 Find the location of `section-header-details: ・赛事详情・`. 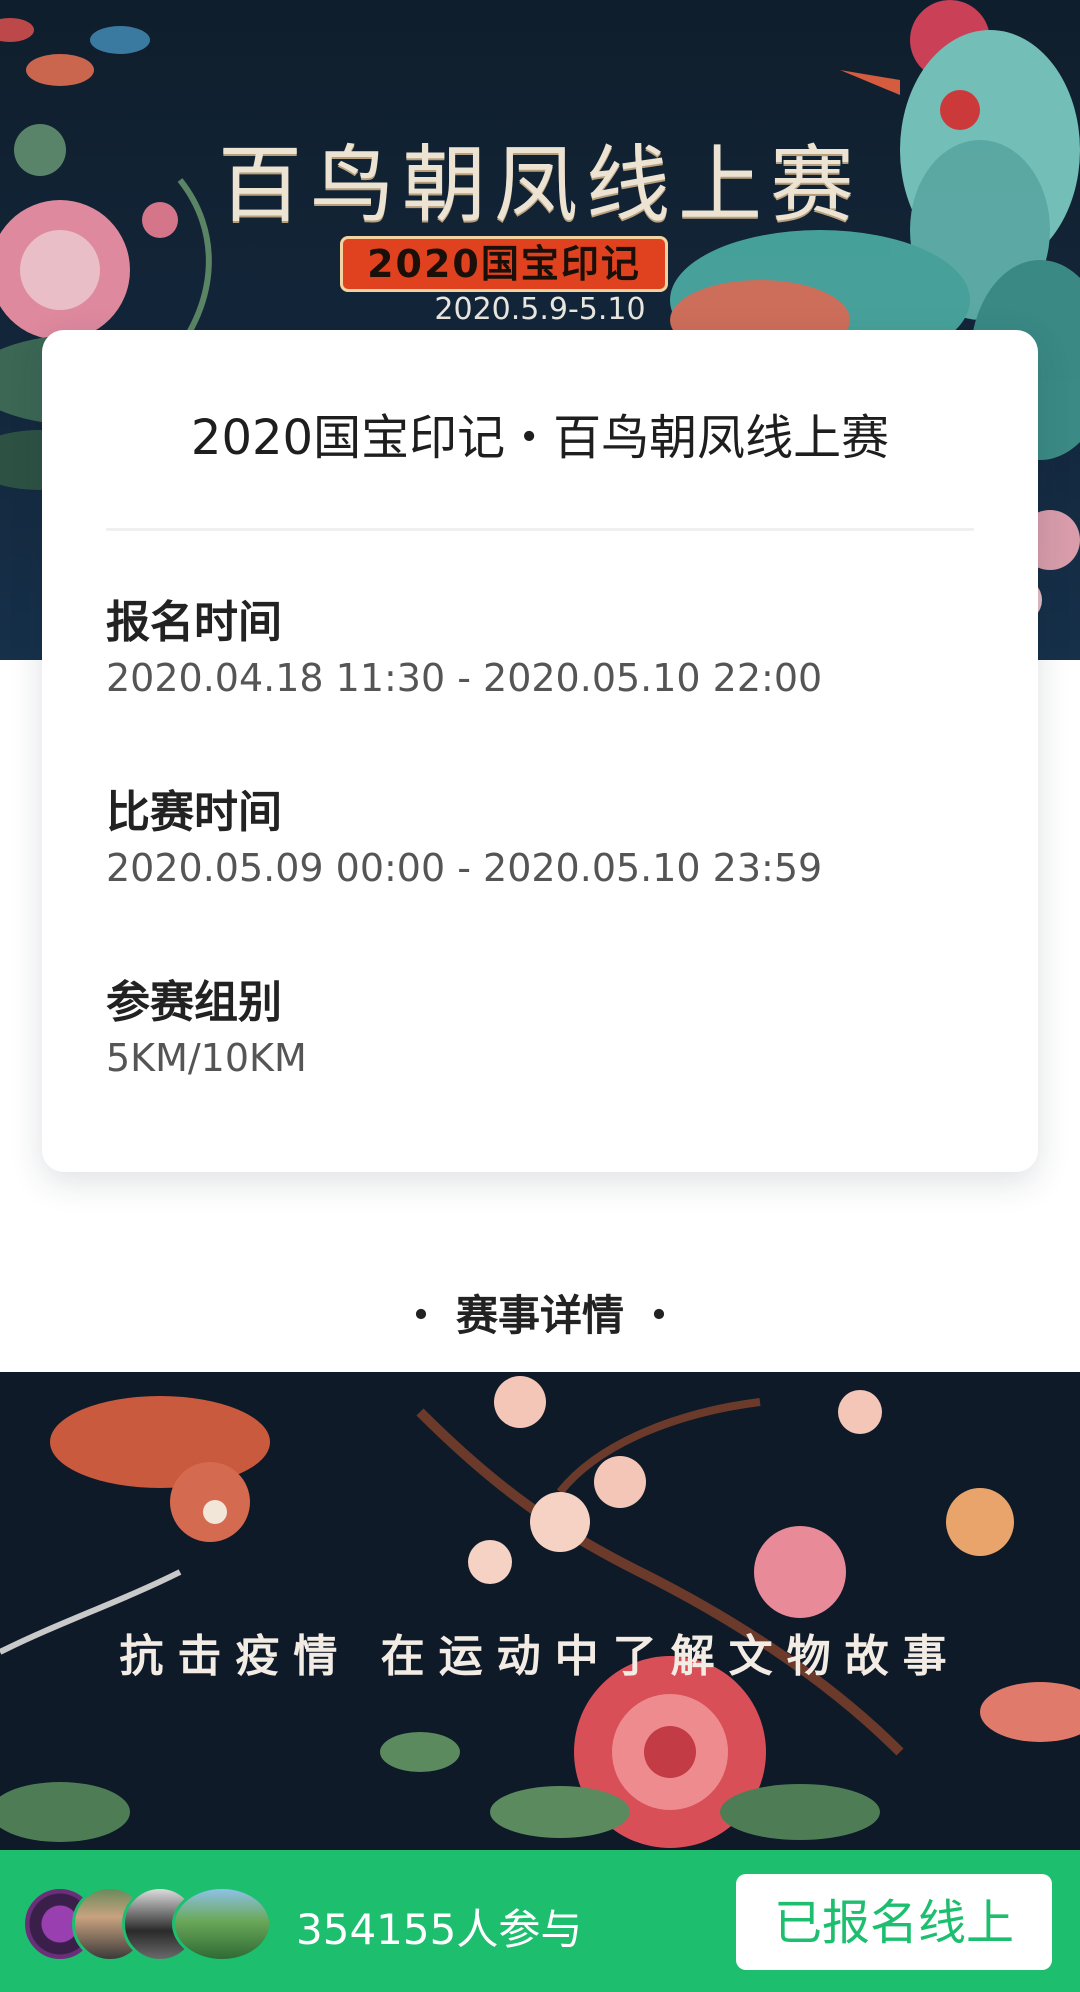

section-header-details: ・赛事详情・ is located at coordinates (540, 1312).